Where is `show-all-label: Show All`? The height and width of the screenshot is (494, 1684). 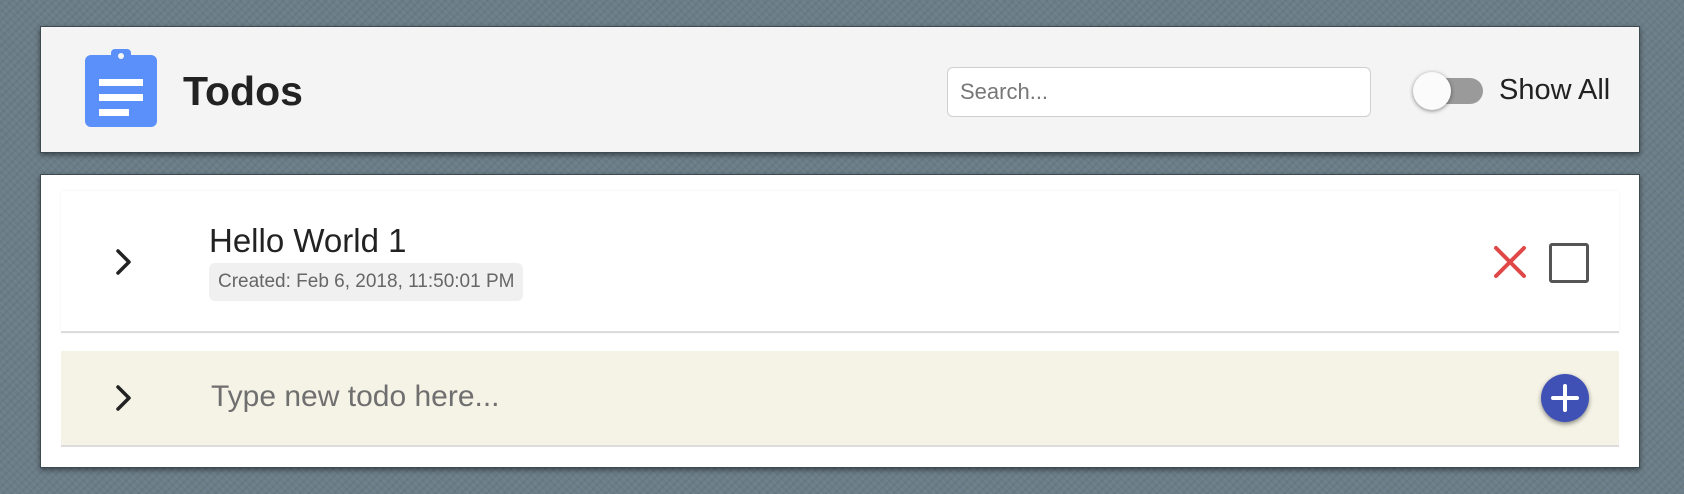
show-all-label: Show All is located at coordinates (1555, 90).